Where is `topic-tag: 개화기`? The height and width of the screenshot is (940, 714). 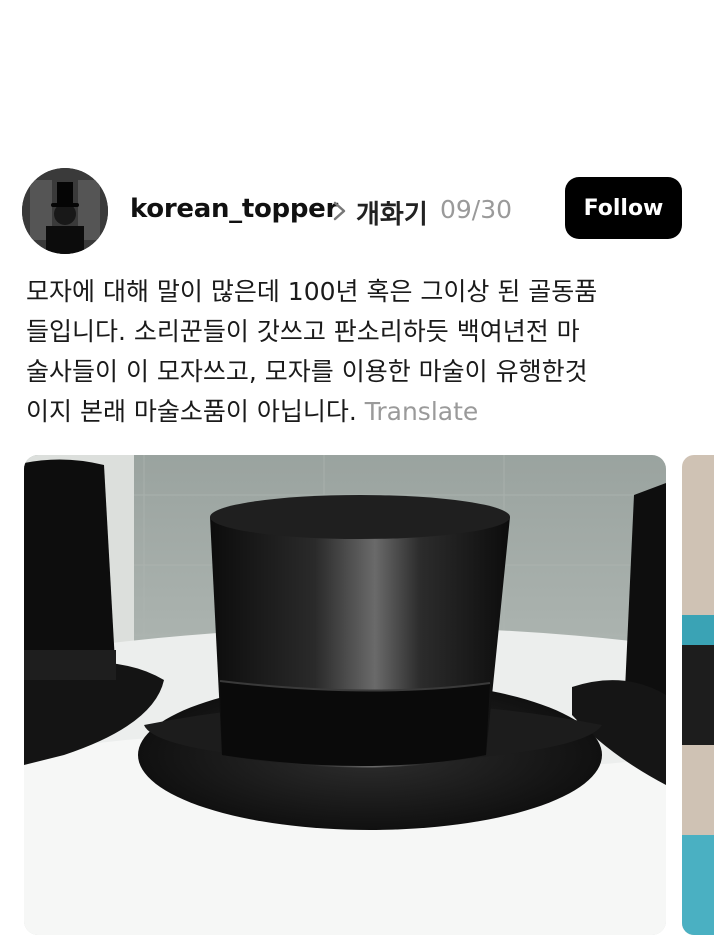 topic-tag: 개화기 is located at coordinates (392, 212).